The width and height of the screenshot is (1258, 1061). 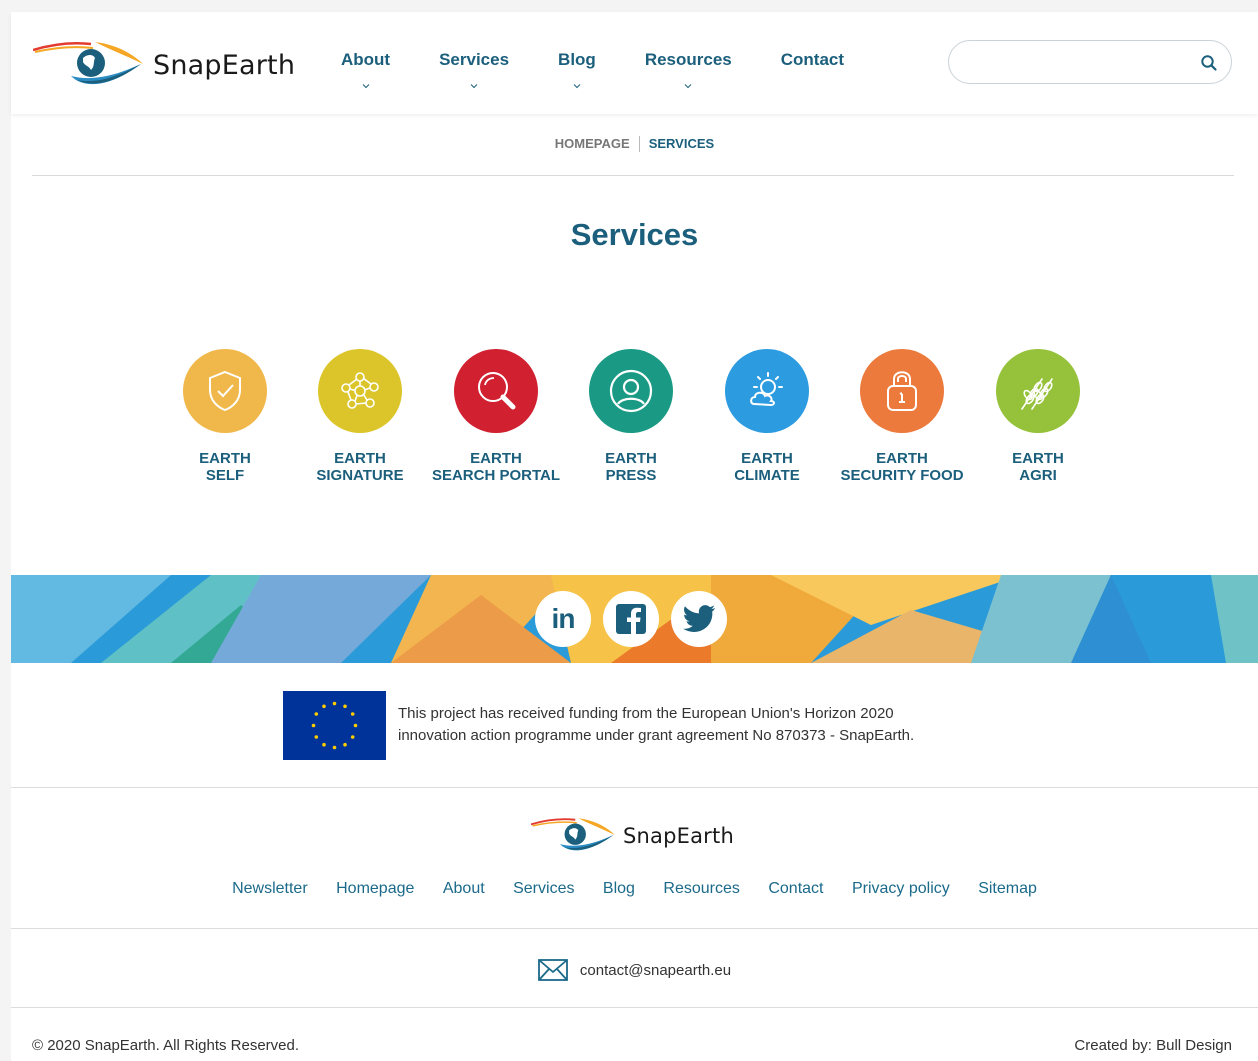 I want to click on page-title: Services, so click(x=634, y=234).